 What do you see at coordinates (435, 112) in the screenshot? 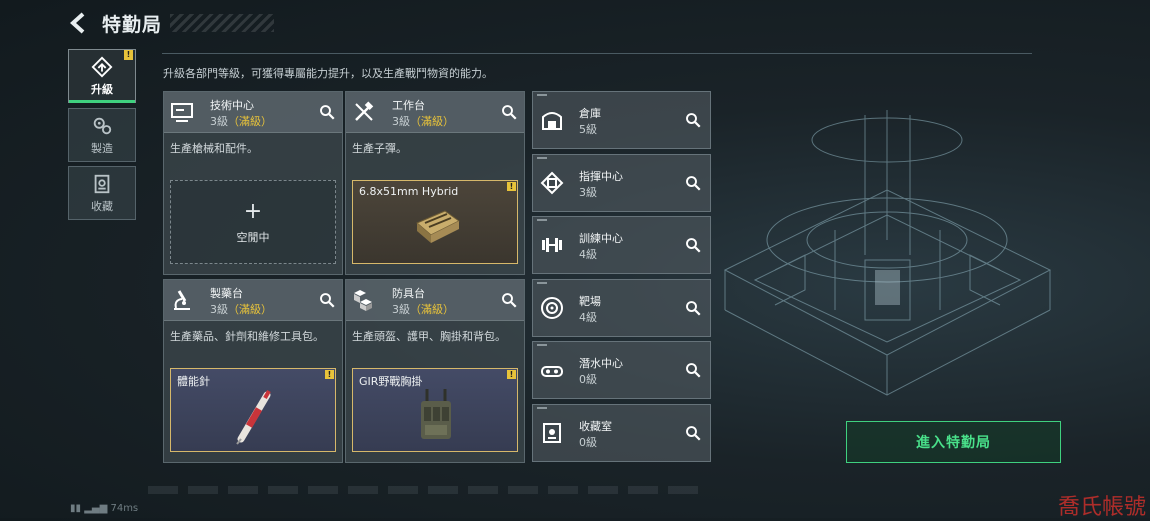
I see `card-header: 工作台 3級（滿級）` at bounding box center [435, 112].